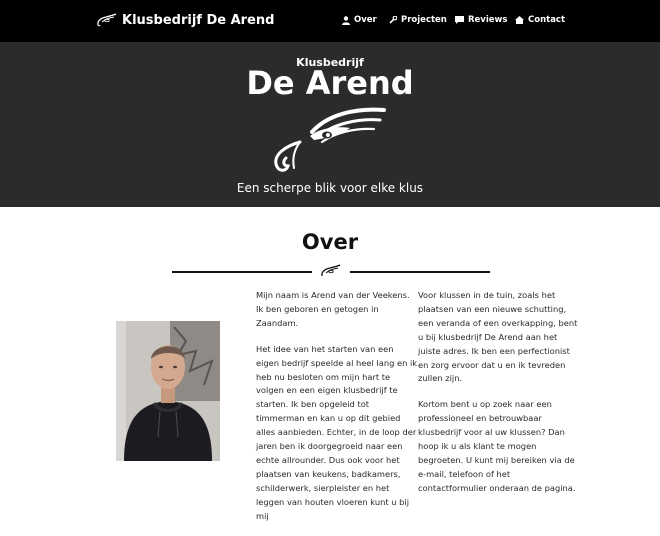  What do you see at coordinates (424, 20) in the screenshot?
I see `nav-projecten-label: Projecten` at bounding box center [424, 20].